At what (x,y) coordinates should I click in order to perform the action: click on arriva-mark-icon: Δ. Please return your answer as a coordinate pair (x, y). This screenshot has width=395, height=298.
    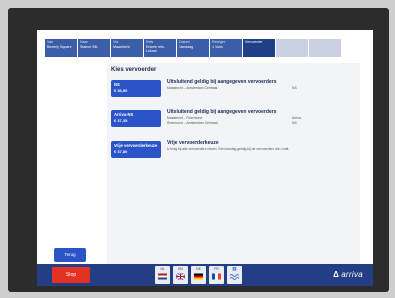
    Looking at the image, I should click on (336, 274).